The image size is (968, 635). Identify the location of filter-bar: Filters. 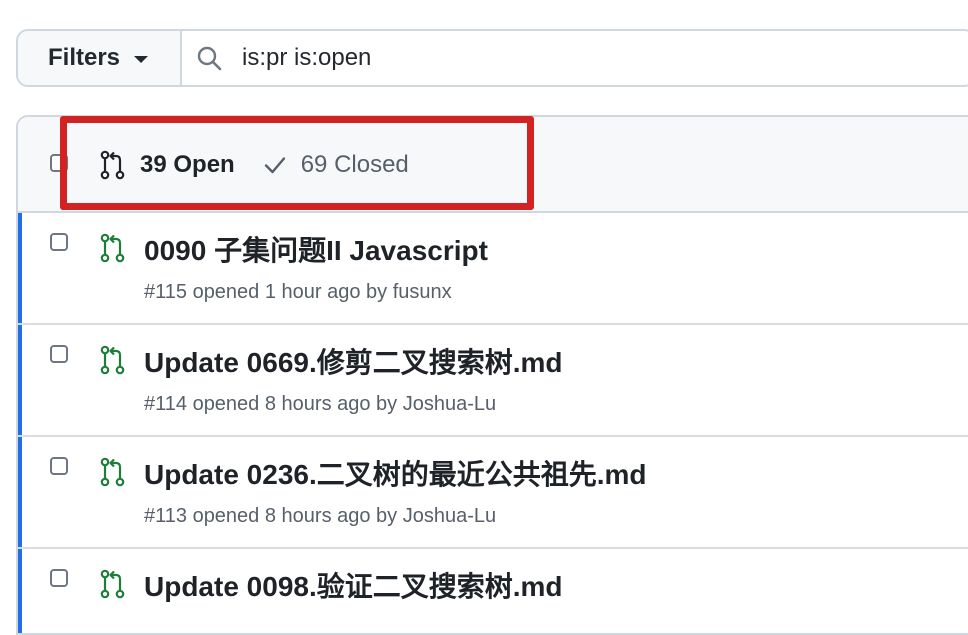
(492, 58).